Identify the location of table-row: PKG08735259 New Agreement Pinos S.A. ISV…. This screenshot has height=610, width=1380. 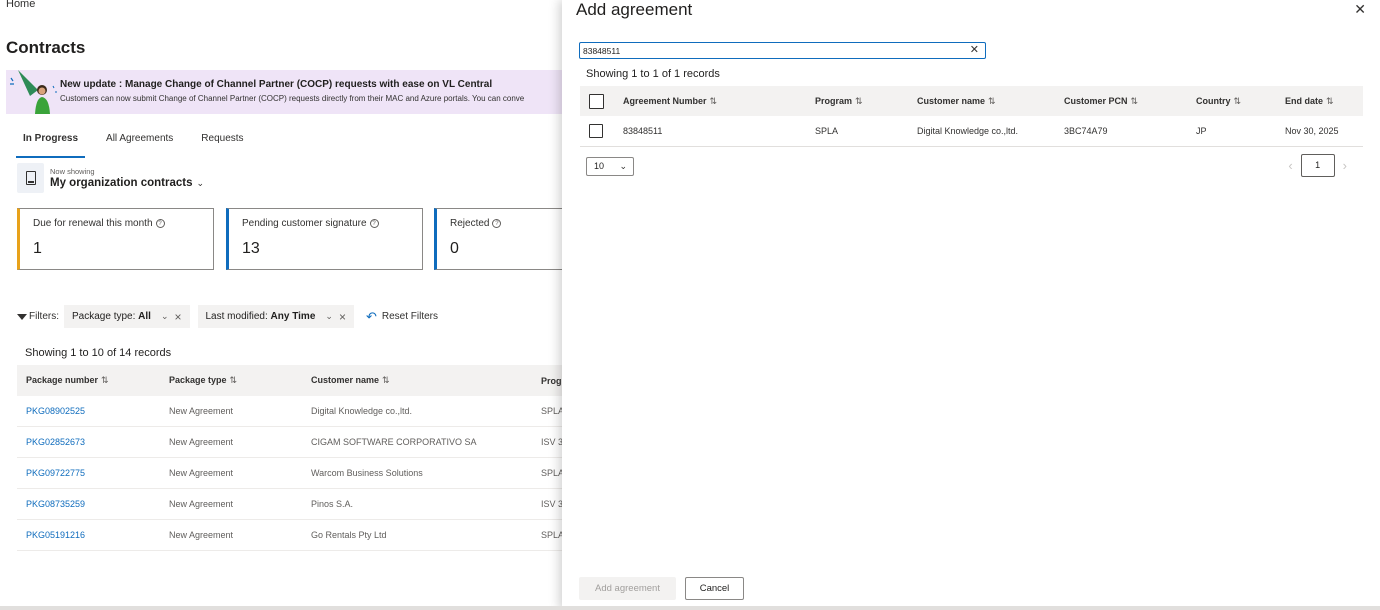
(289, 504).